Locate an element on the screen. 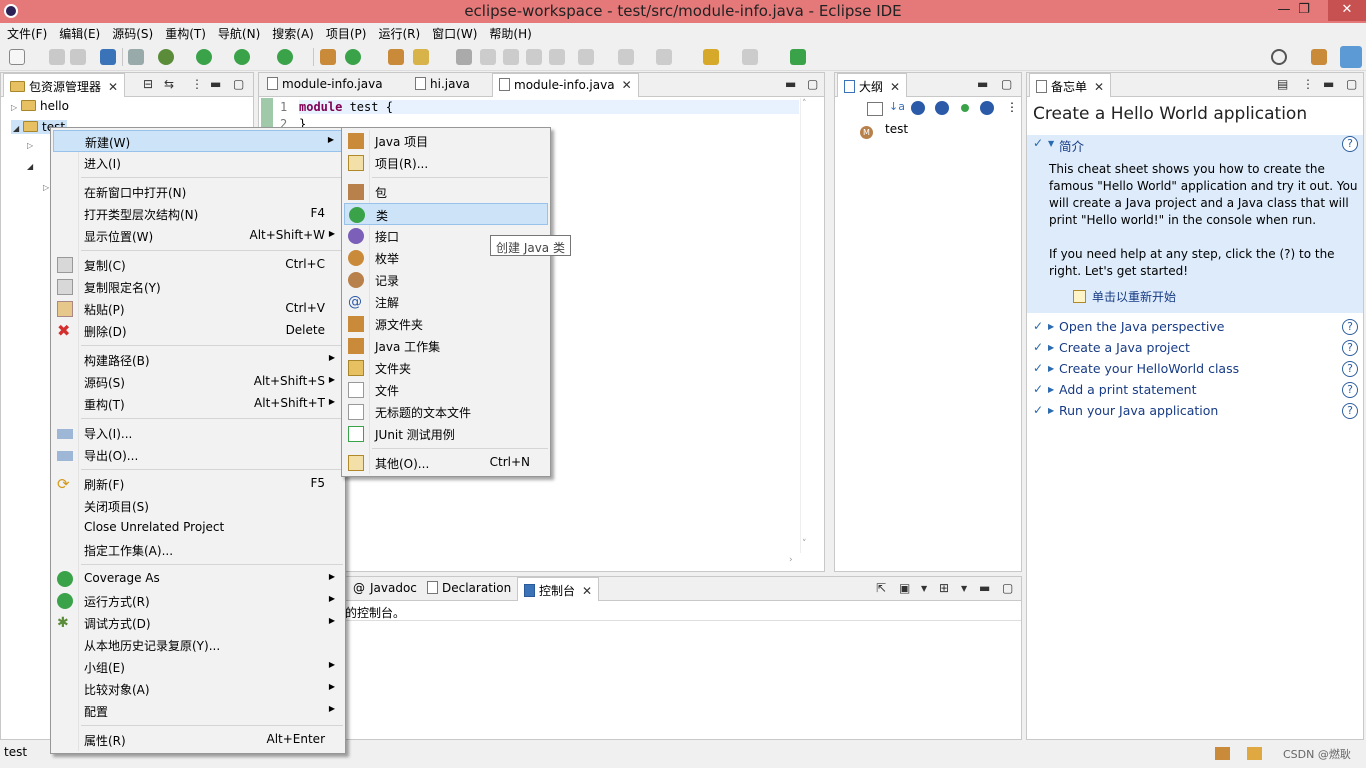  dropdown-icon: ▼ is located at coordinates (924, 588).